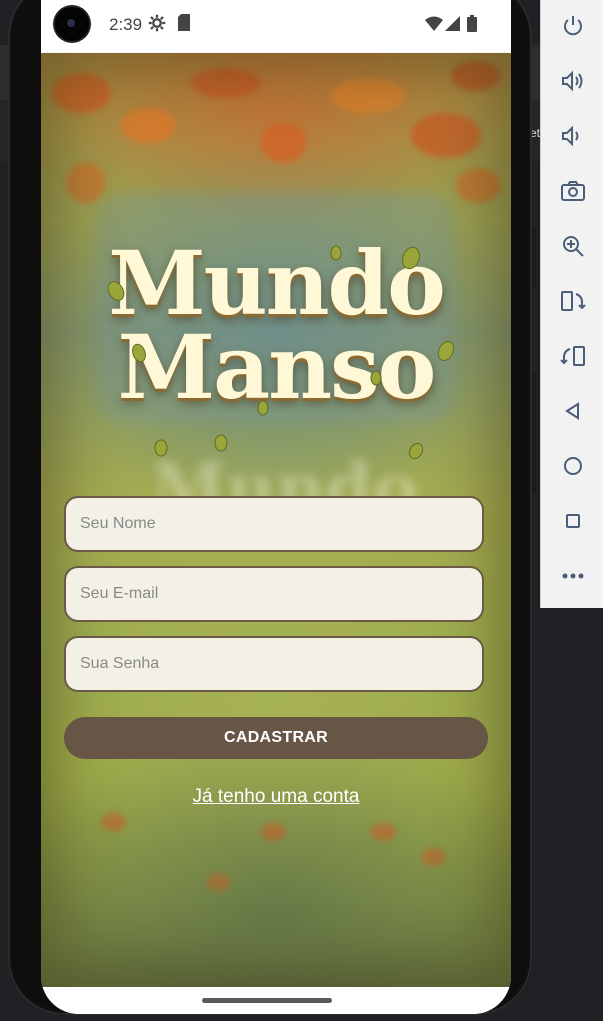 This screenshot has height=1021, width=603. Describe the element at coordinates (72, 24) in the screenshot. I see `front-camera-icon` at that location.